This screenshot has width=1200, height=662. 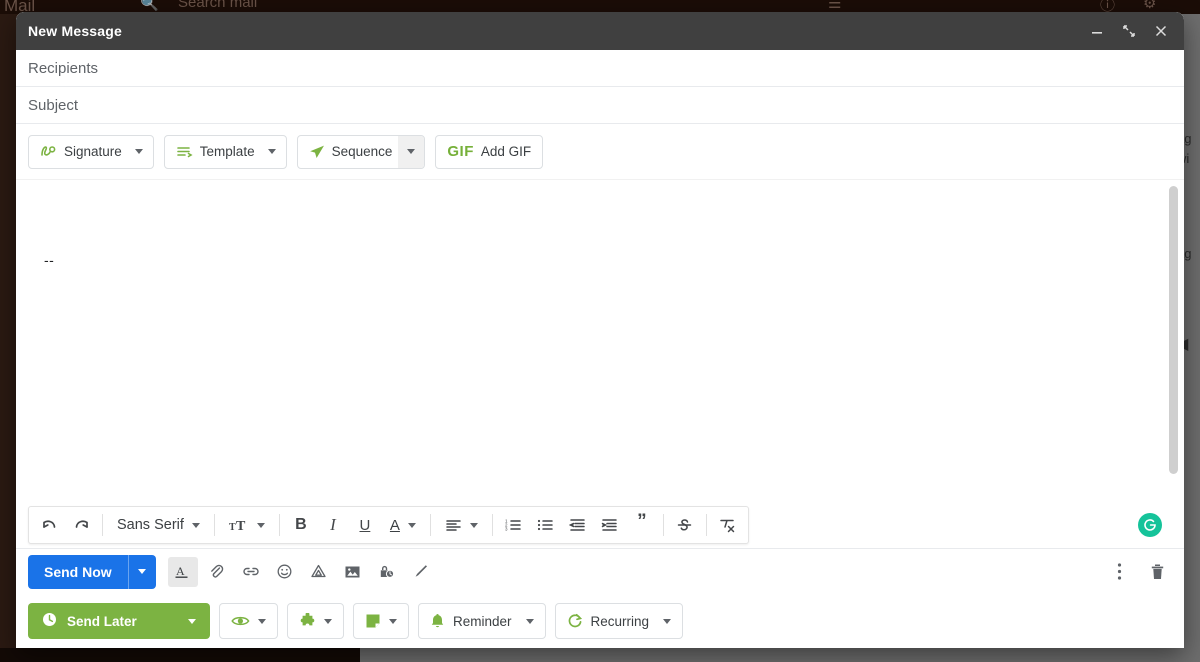 I want to click on subject-field: Subject, so click(x=600, y=105).